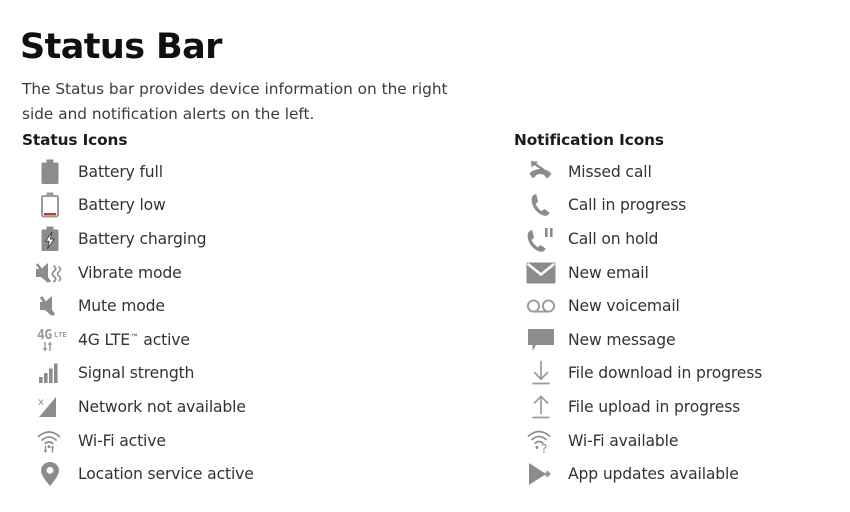  Describe the element at coordinates (41, 402) in the screenshot. I see `svg-text: x` at that location.